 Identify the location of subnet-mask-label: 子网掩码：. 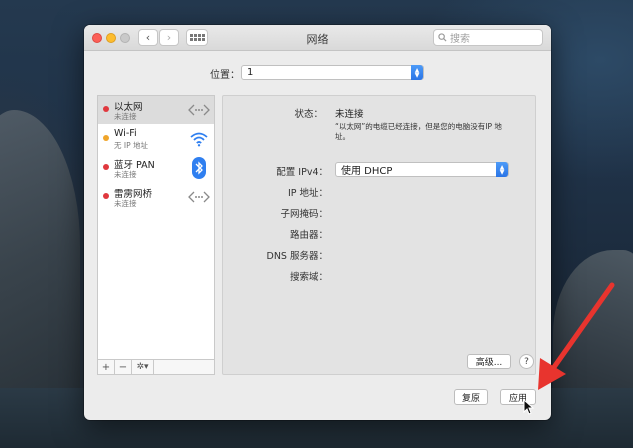
(304, 214).